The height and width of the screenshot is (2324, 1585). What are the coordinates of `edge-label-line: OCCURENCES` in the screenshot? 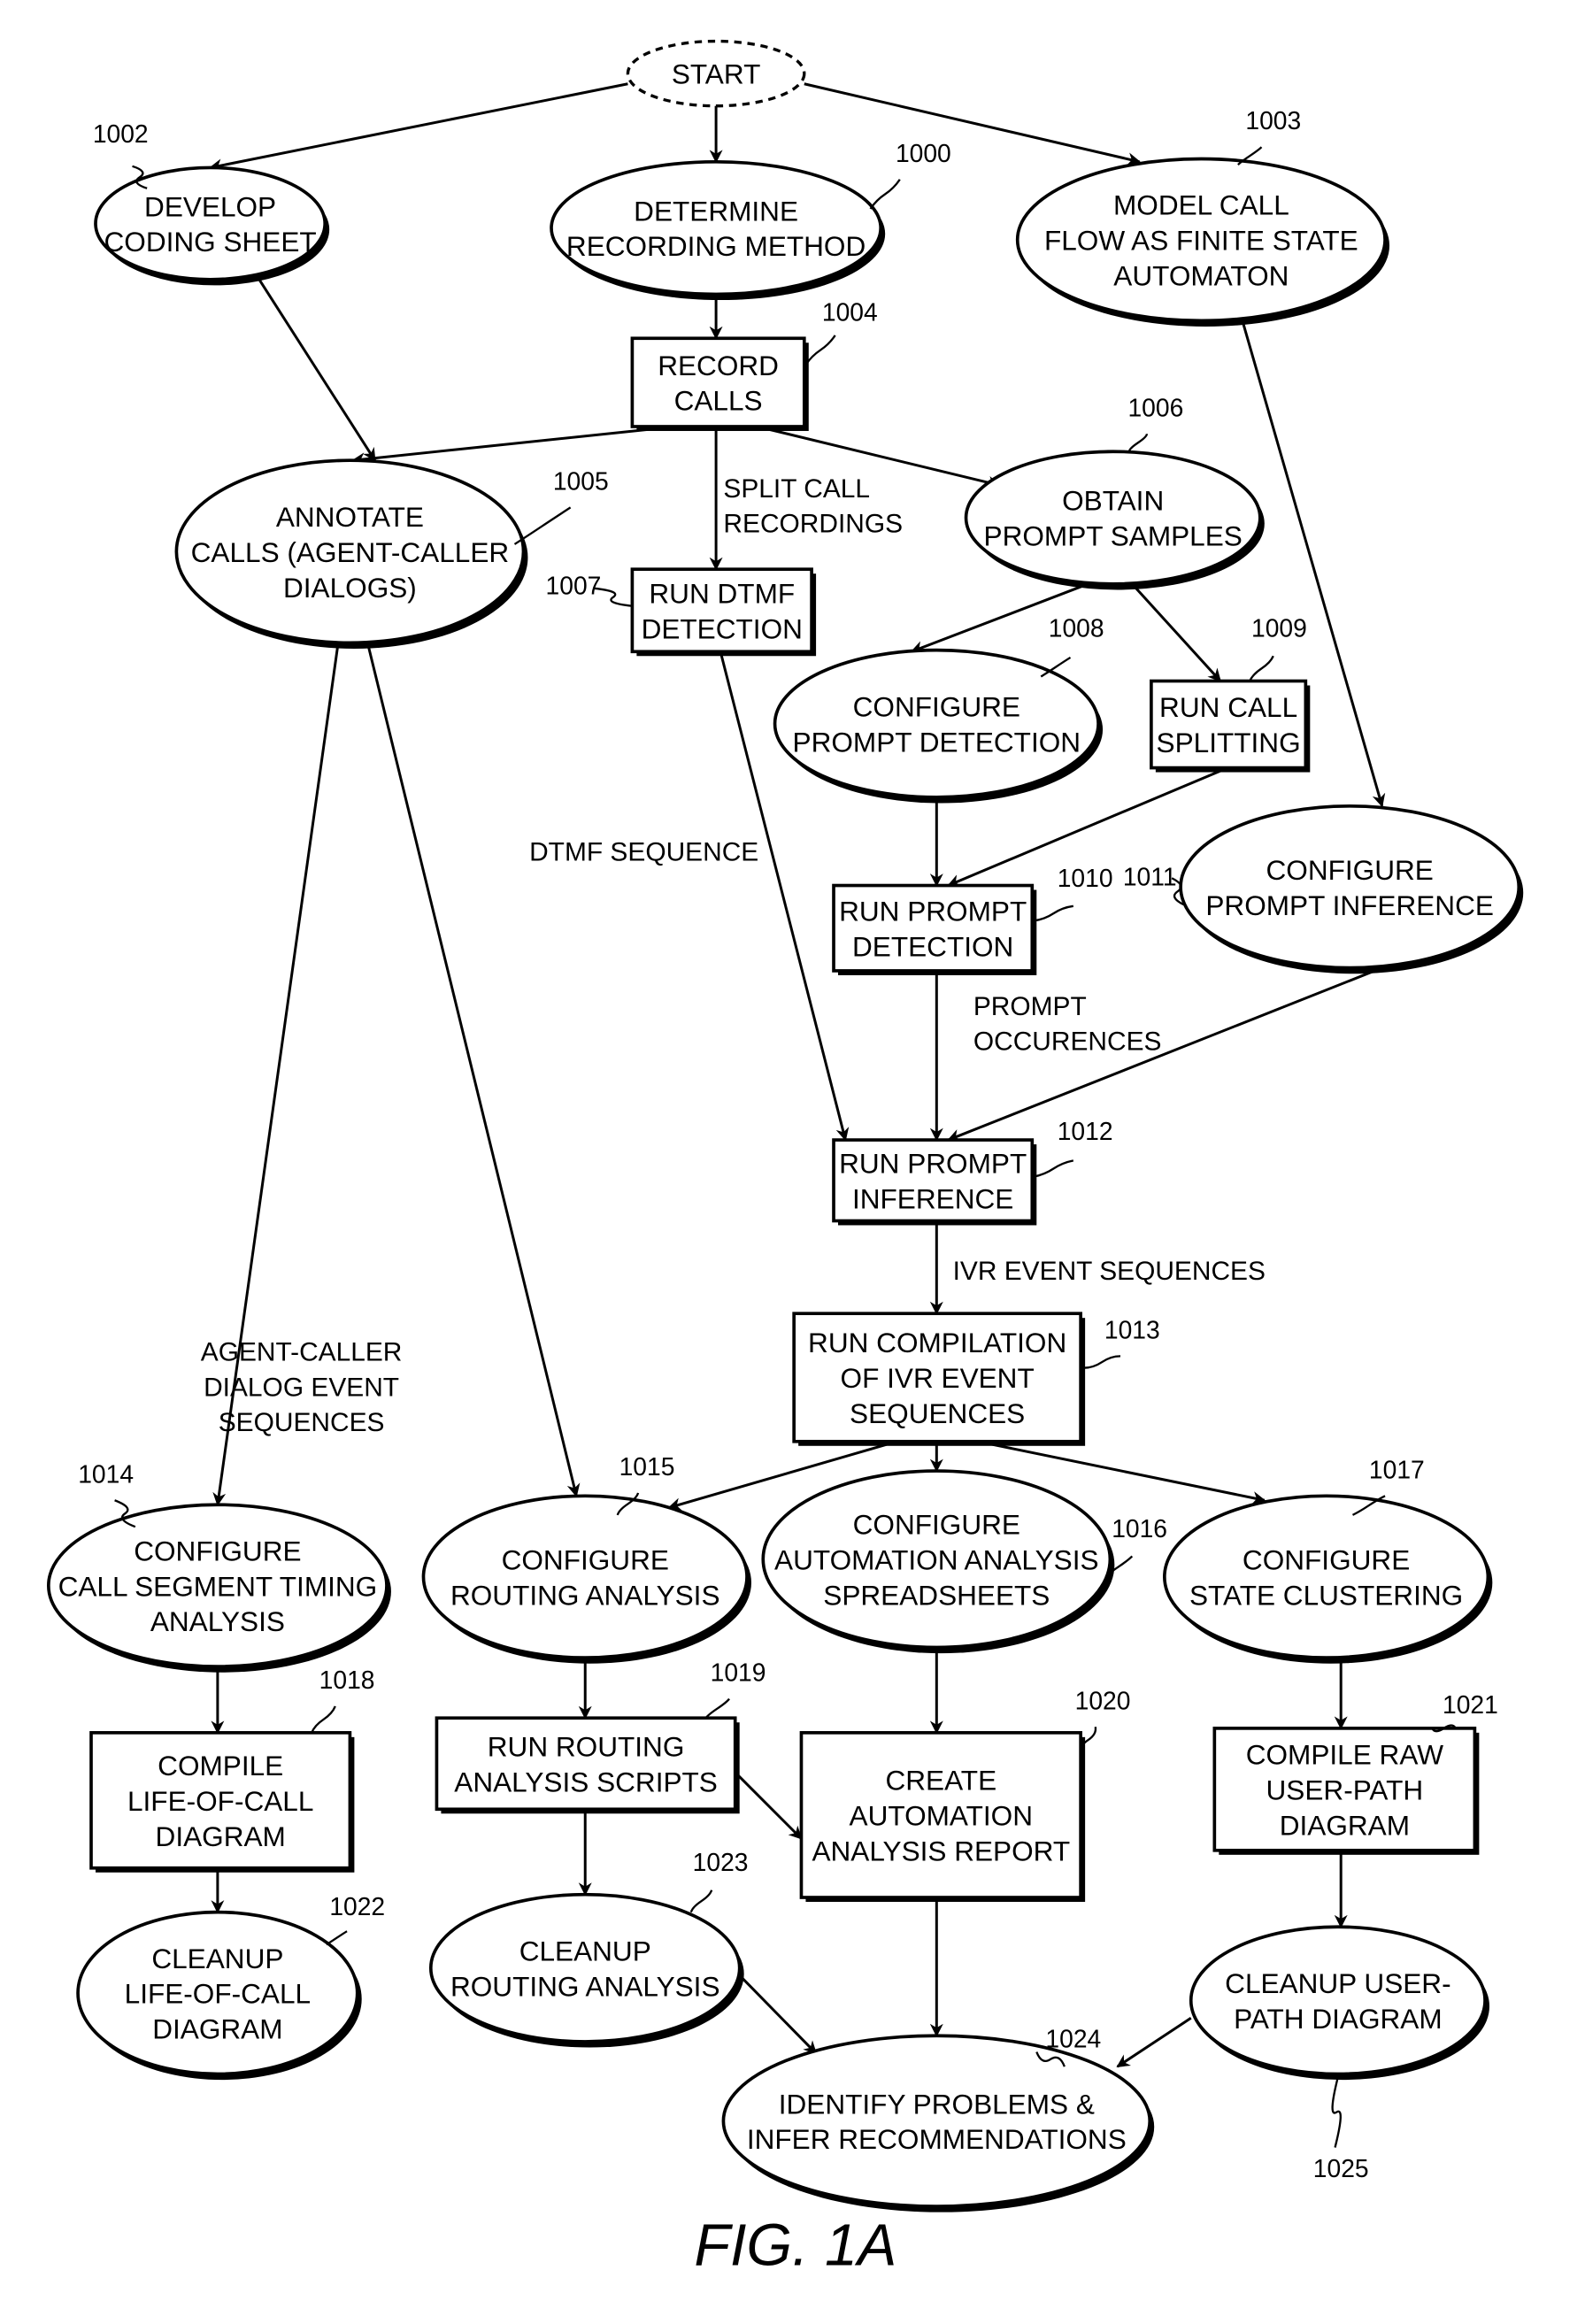 It's located at (1067, 1042).